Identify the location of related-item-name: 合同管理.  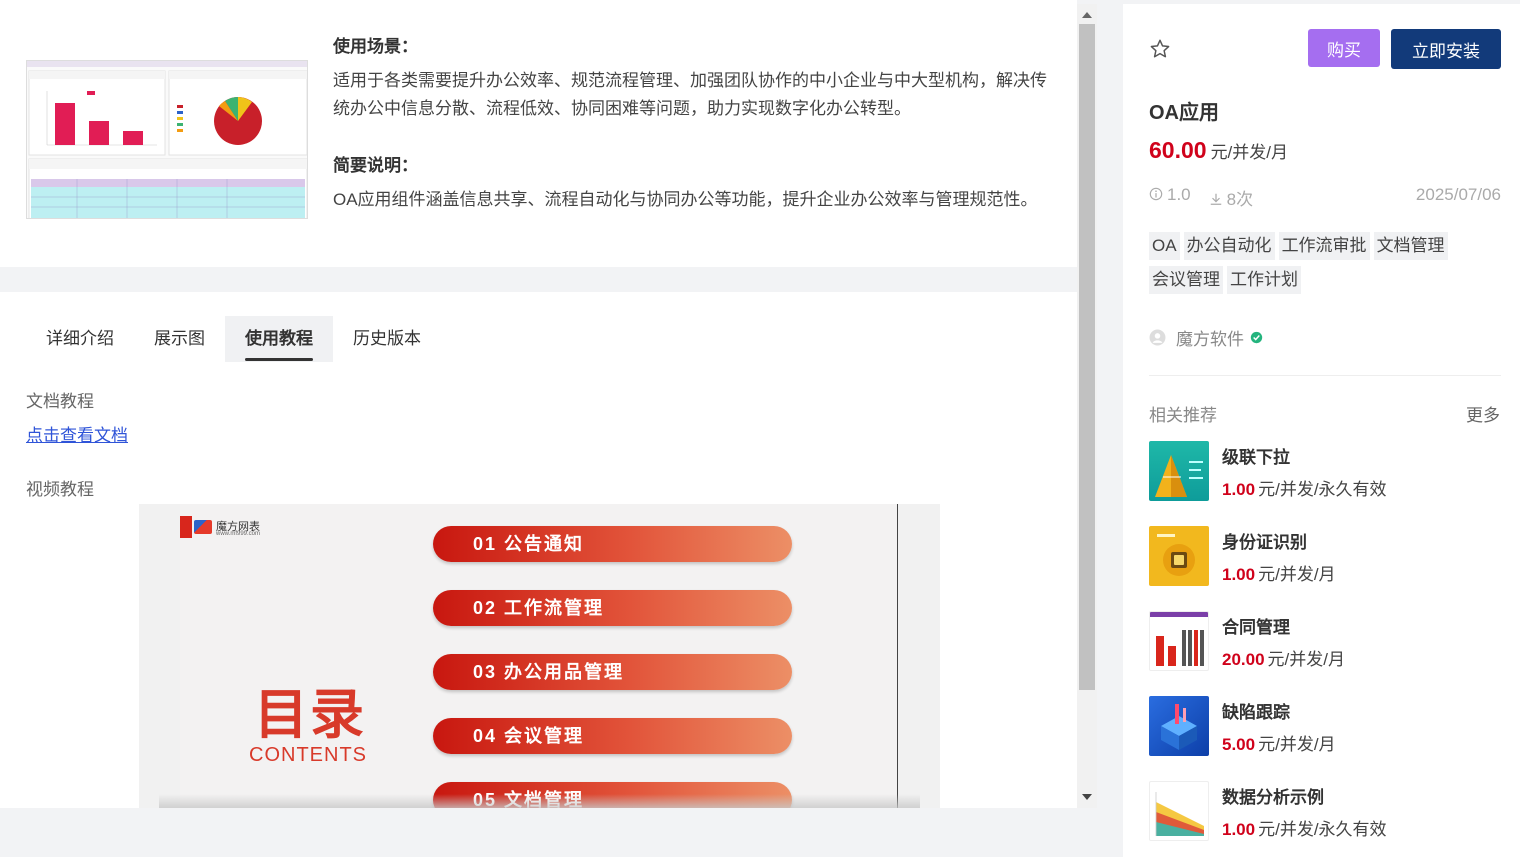
(1256, 627).